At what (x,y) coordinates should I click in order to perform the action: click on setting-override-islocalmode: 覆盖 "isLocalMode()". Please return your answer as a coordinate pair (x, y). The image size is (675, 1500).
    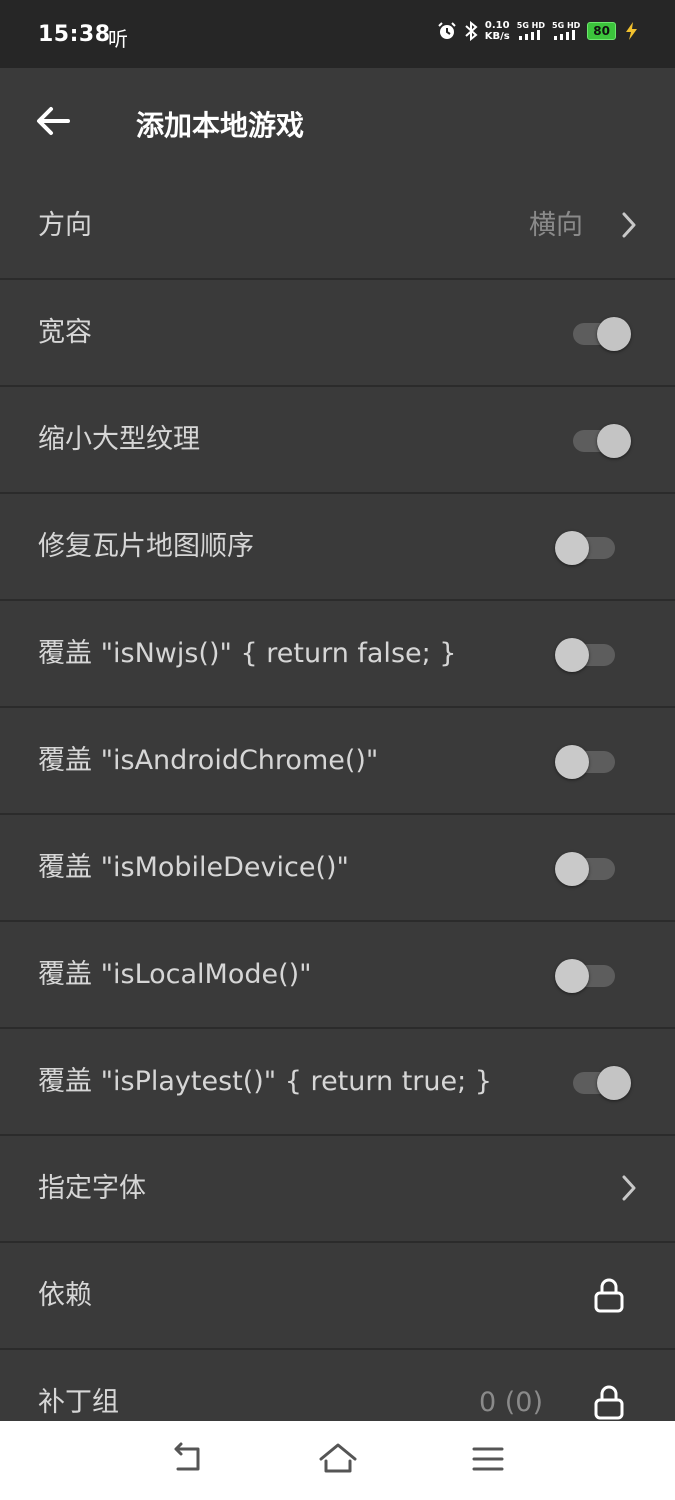
    Looking at the image, I should click on (337, 975).